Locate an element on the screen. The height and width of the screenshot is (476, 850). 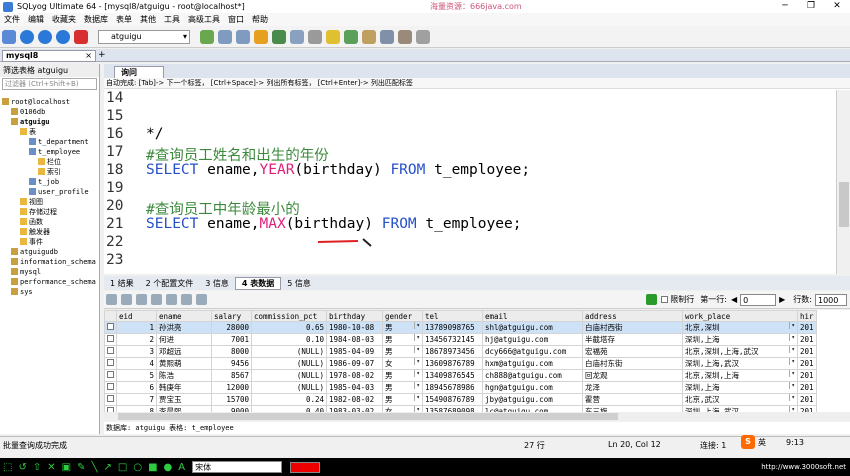
menu-item-3: 数据库 is located at coordinates (96, 19).